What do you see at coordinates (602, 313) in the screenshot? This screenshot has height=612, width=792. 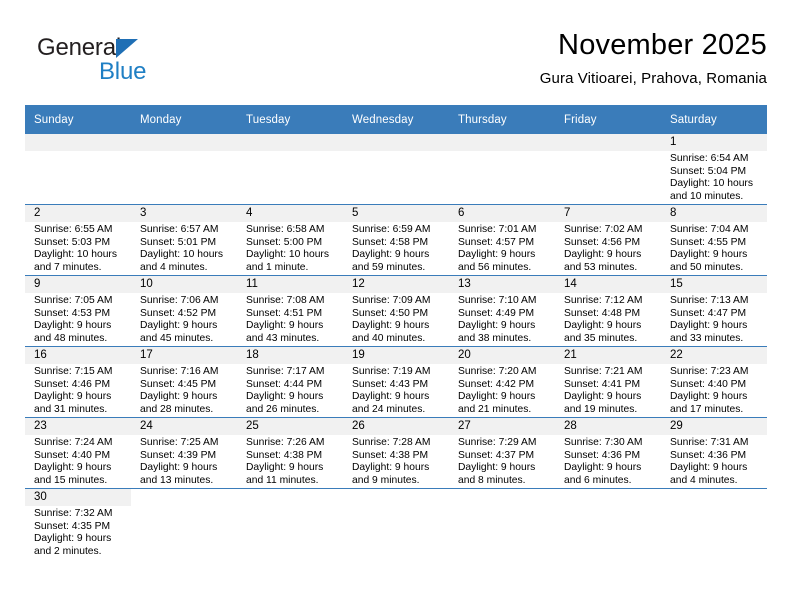 I see `sunset-text: Sunset: 4:48 PM` at bounding box center [602, 313].